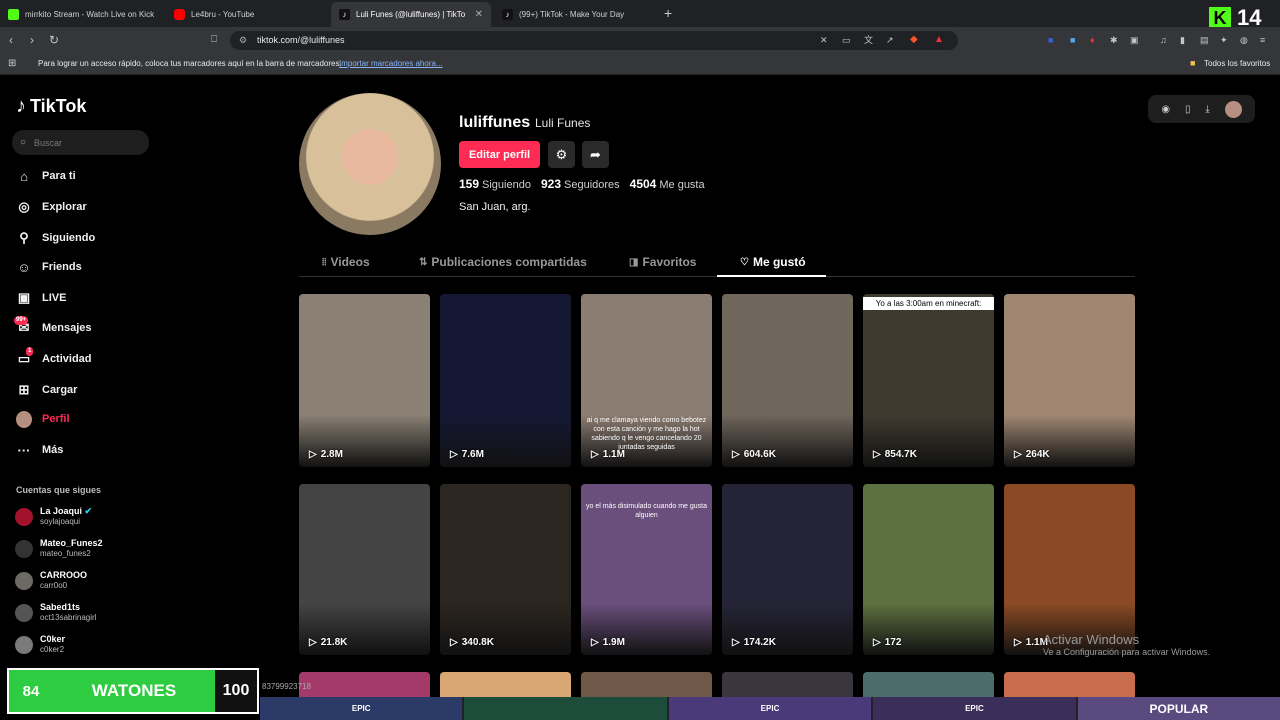 This screenshot has width=1280, height=720. I want to click on all-bookmarks-button: Todos los favoritos, so click(1237, 63).